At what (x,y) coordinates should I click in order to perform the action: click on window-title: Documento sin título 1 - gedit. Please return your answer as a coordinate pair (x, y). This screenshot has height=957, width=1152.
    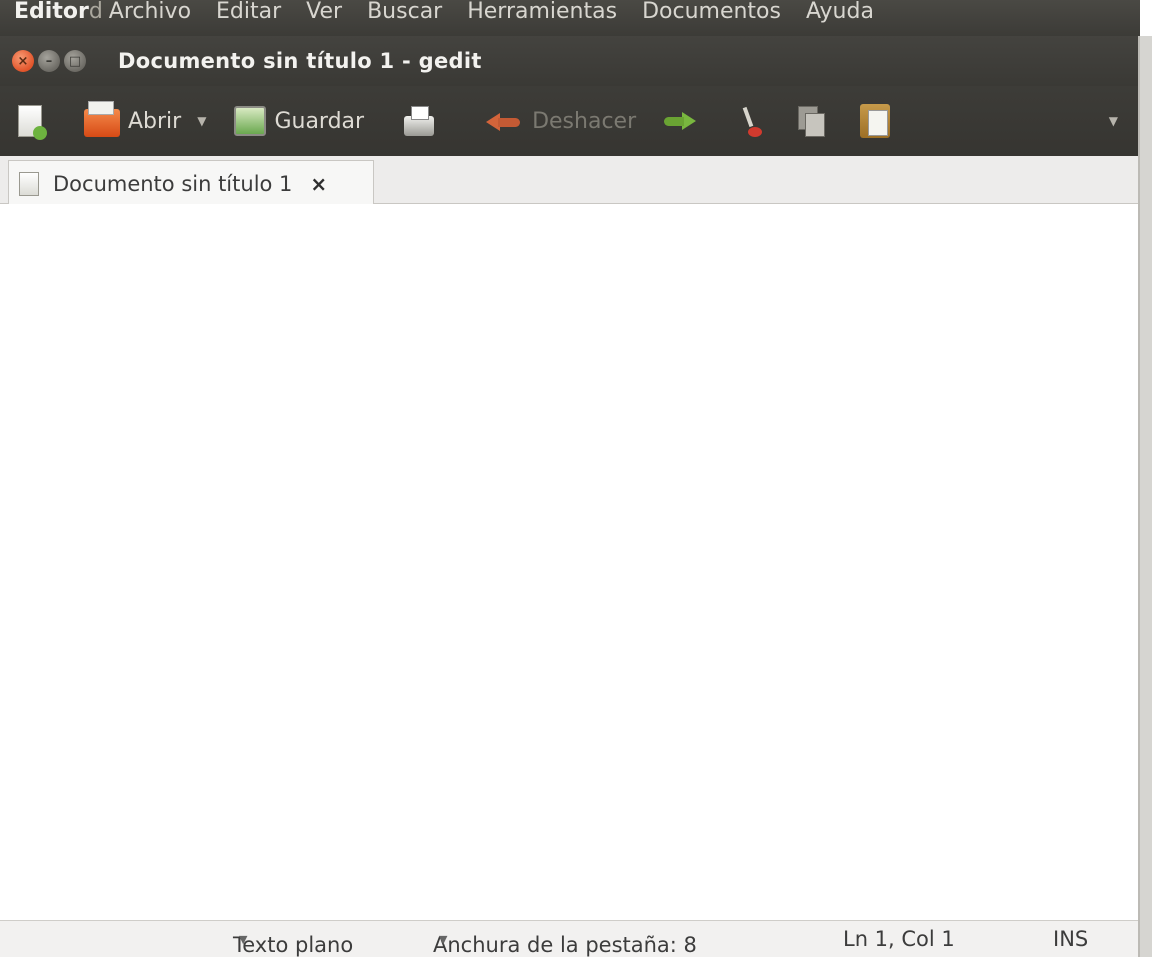
    Looking at the image, I should click on (300, 61).